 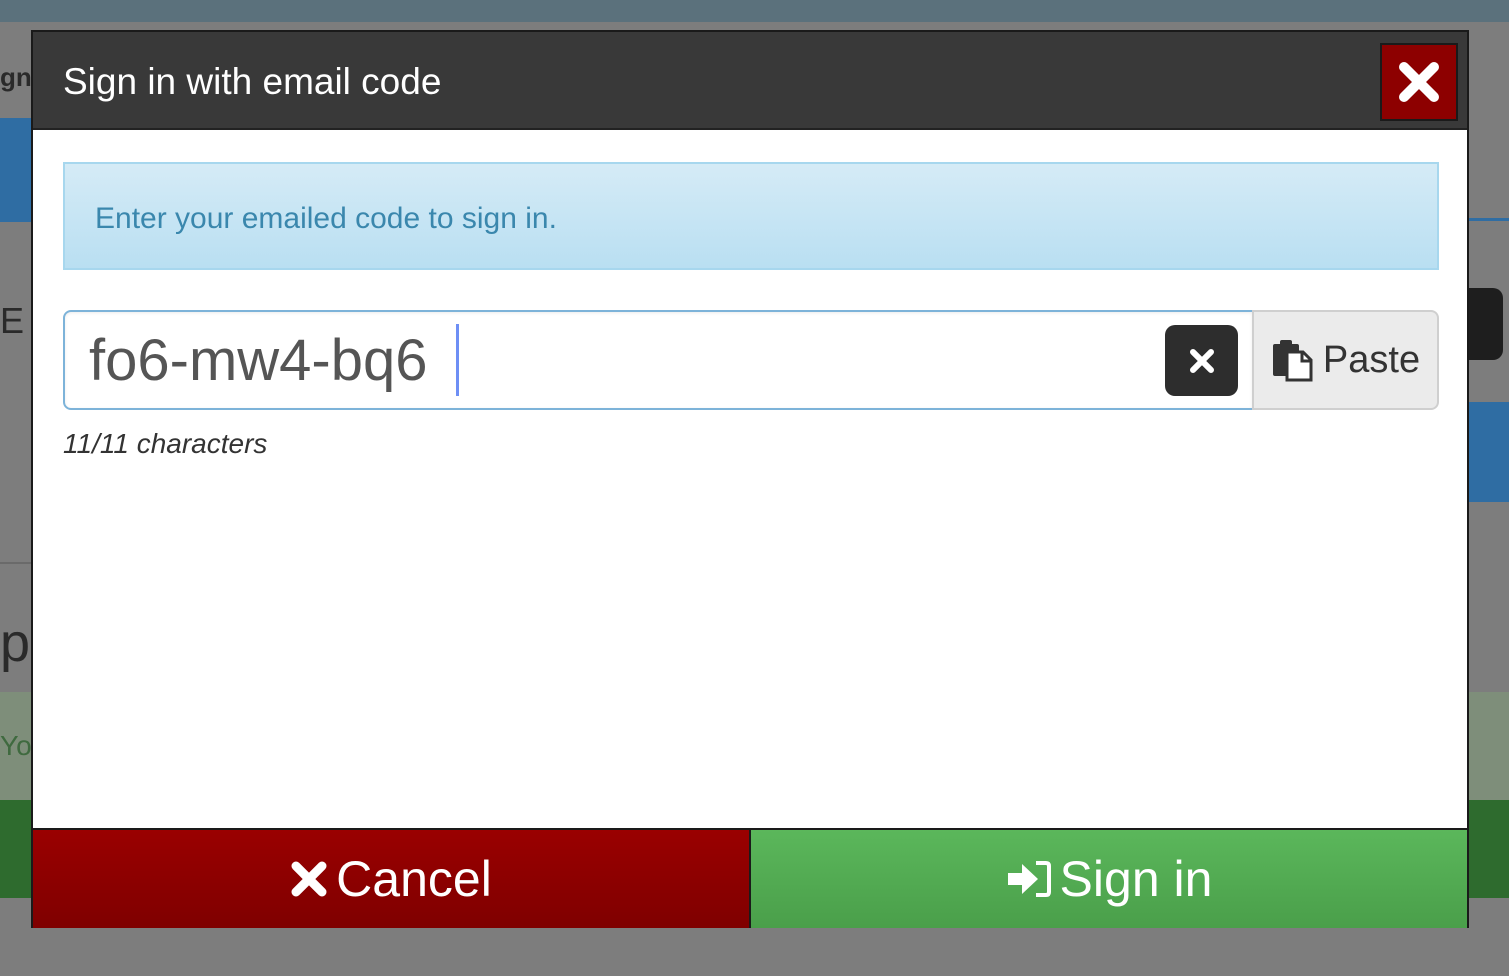 What do you see at coordinates (751, 216) in the screenshot?
I see `info-alert: Enter your emailed code to sign in.` at bounding box center [751, 216].